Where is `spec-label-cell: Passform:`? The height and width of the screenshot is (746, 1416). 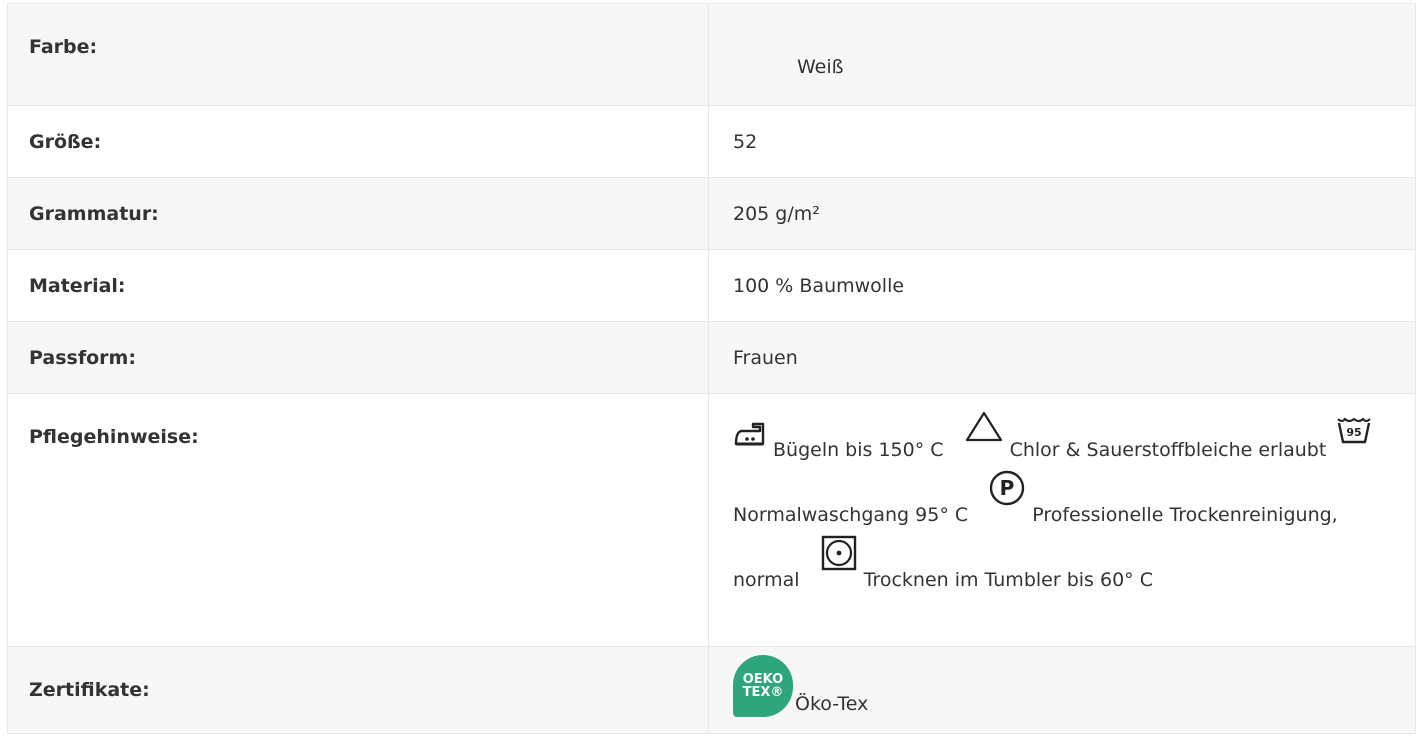
spec-label-cell: Passform: is located at coordinates (358, 357).